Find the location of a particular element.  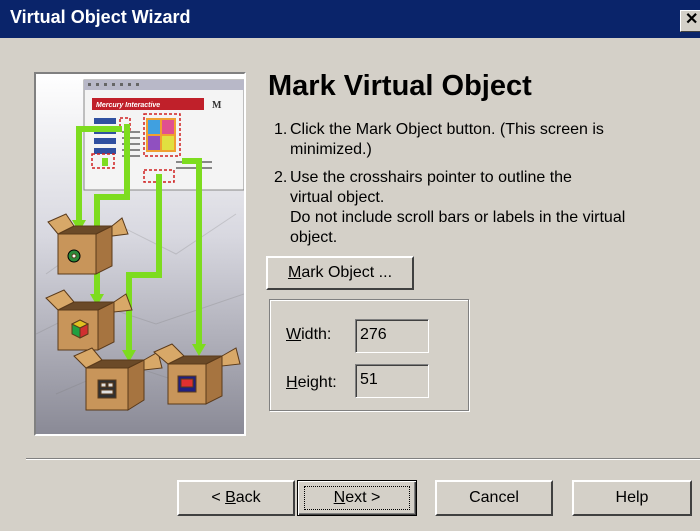

next-button: Next > is located at coordinates (357, 498).